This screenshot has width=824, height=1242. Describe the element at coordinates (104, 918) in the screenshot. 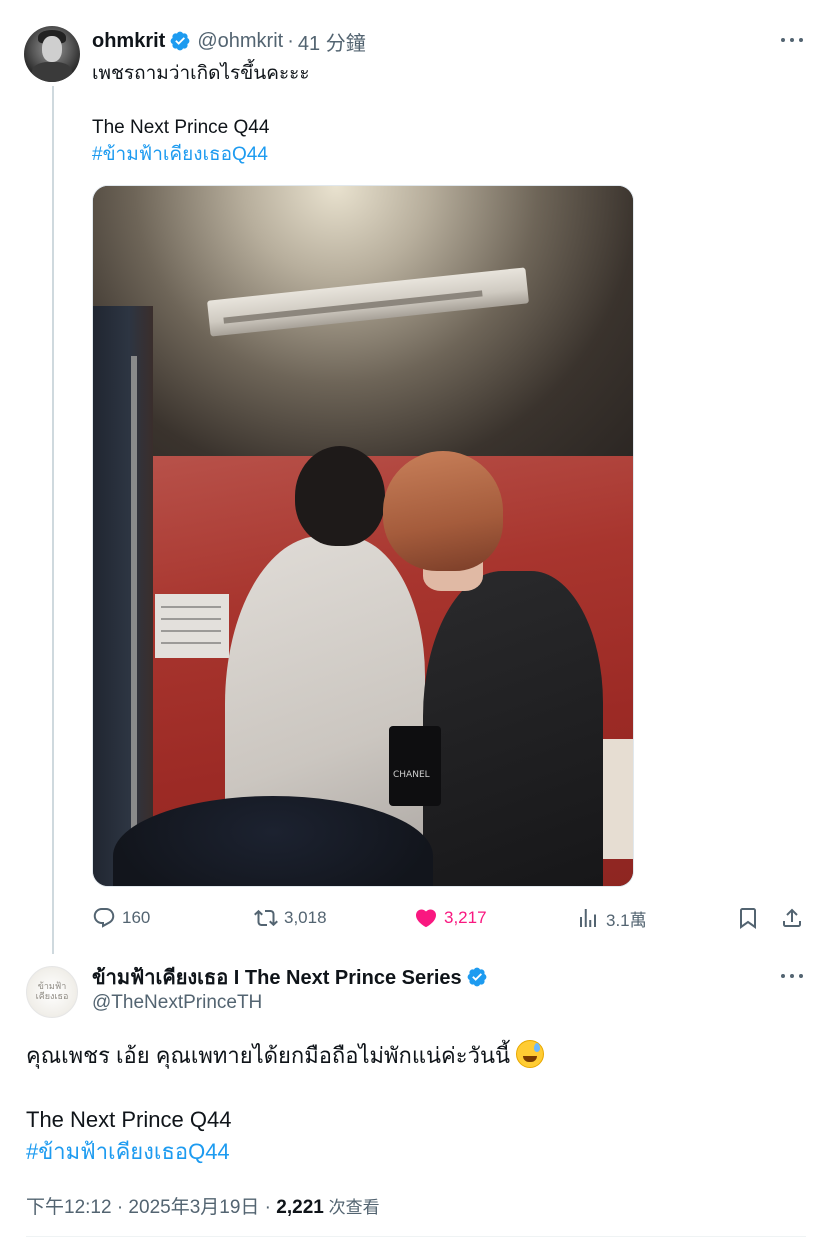

I see `reply-icon` at that location.